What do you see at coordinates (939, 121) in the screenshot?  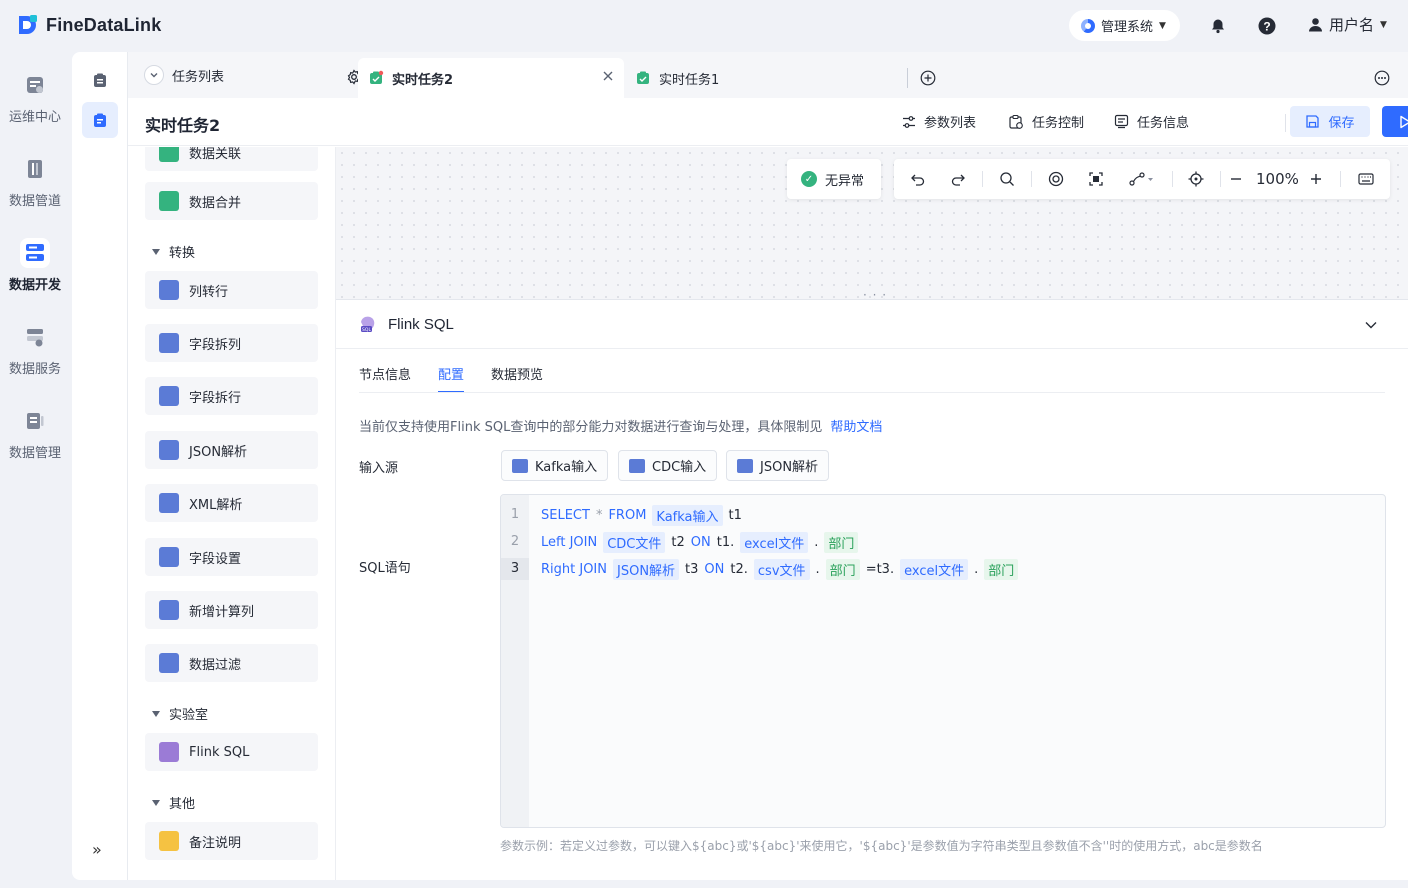 I see `param-list-button: 参数列表` at bounding box center [939, 121].